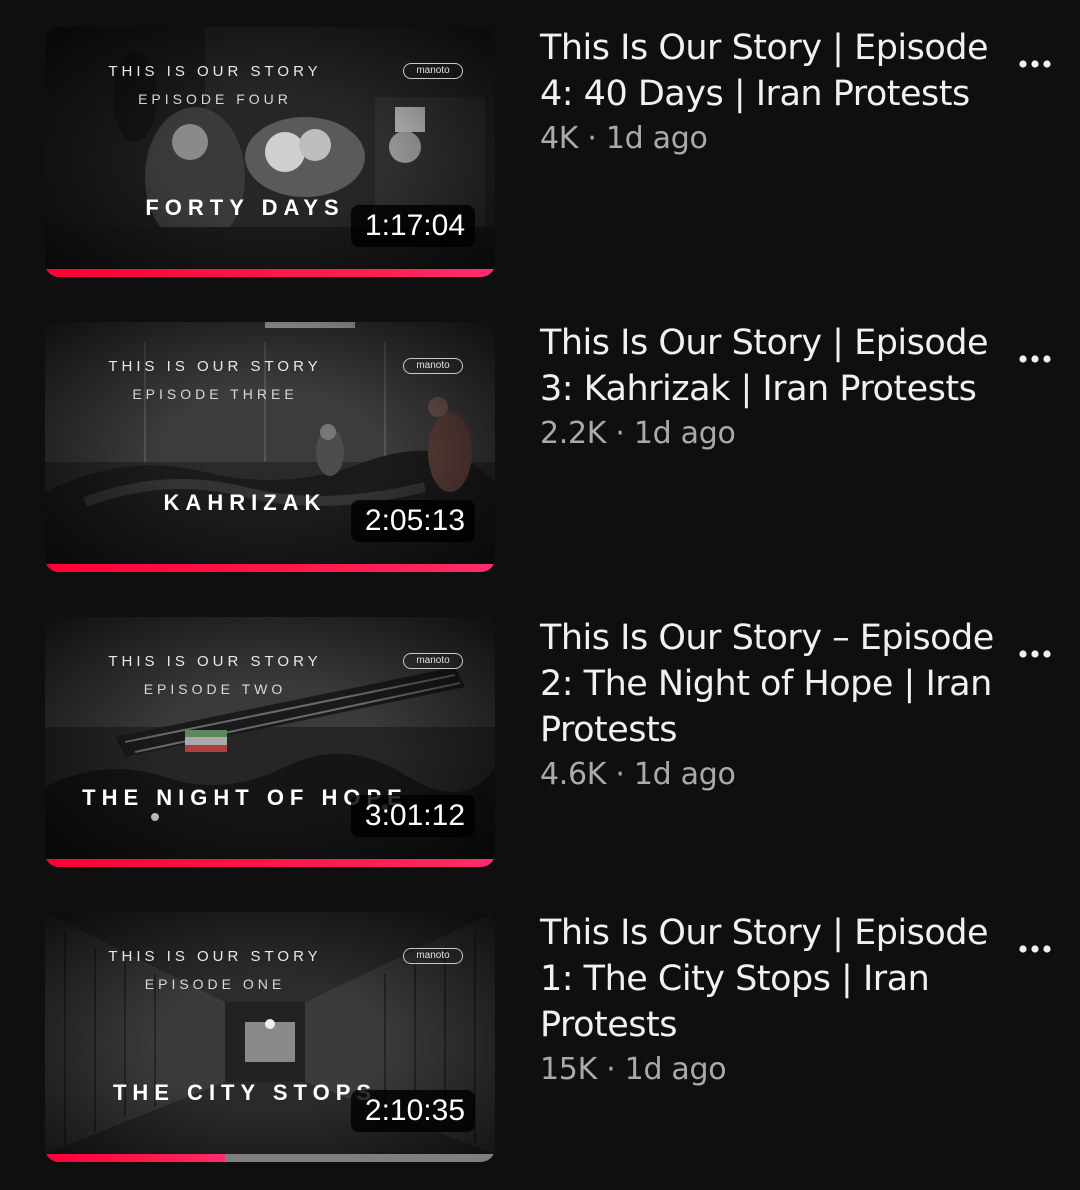 This screenshot has width=1080, height=1190. What do you see at coordinates (215, 394) in the screenshot?
I see `thumbnail-episode-text: EPISODE THREE` at bounding box center [215, 394].